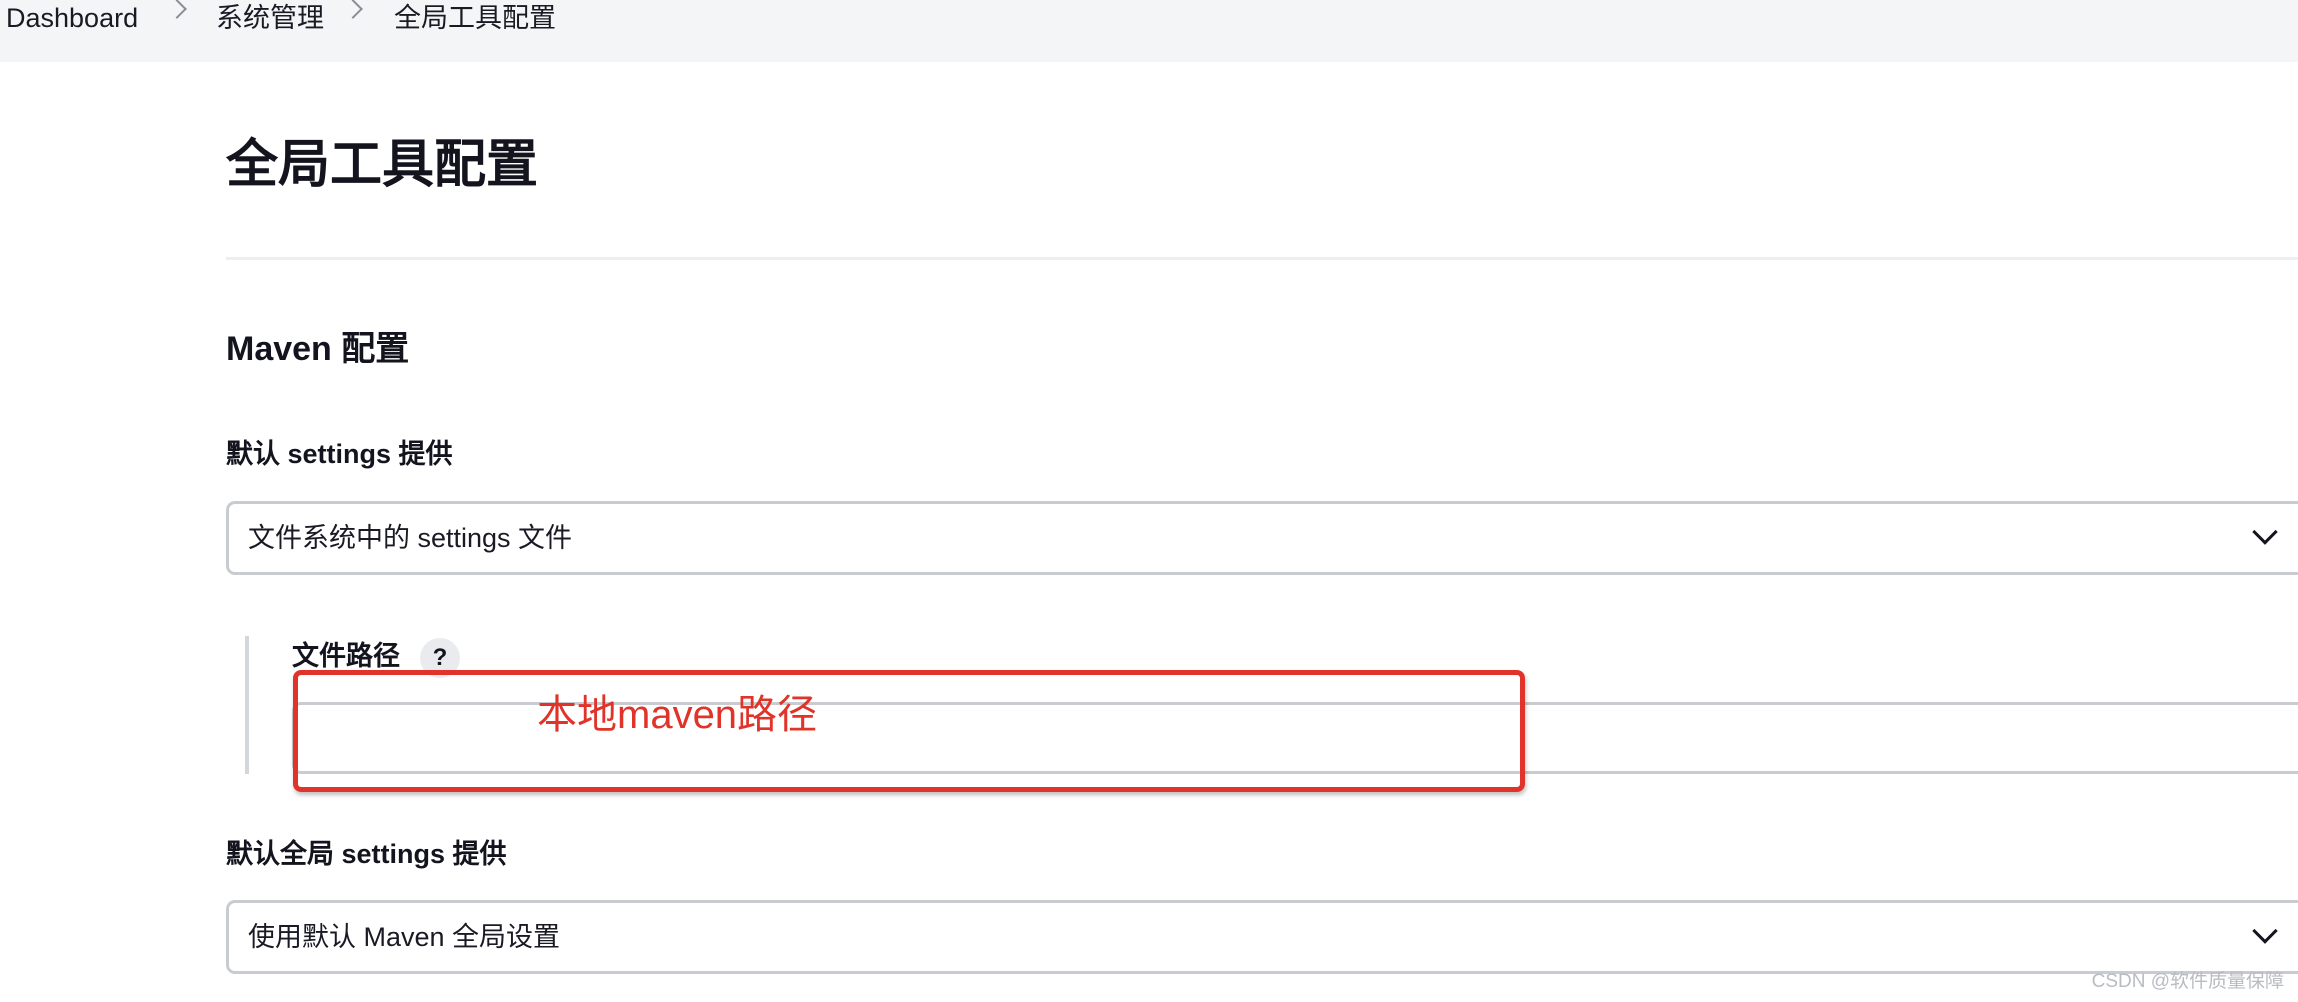 The image size is (2298, 1002). Describe the element at coordinates (72, 18) in the screenshot. I see `breadcrumb-item-dashboard: Dashboard` at that location.